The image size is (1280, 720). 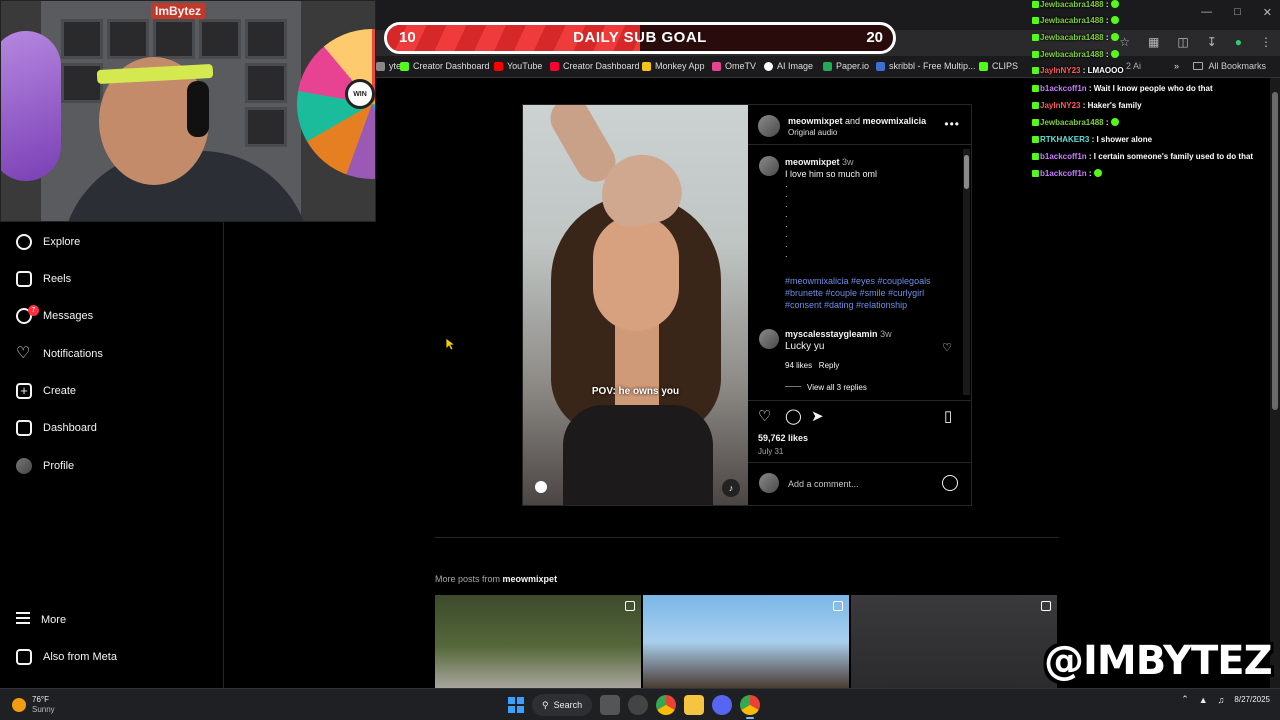 I want to click on sidebar-item-label: More, so click(x=54, y=620).